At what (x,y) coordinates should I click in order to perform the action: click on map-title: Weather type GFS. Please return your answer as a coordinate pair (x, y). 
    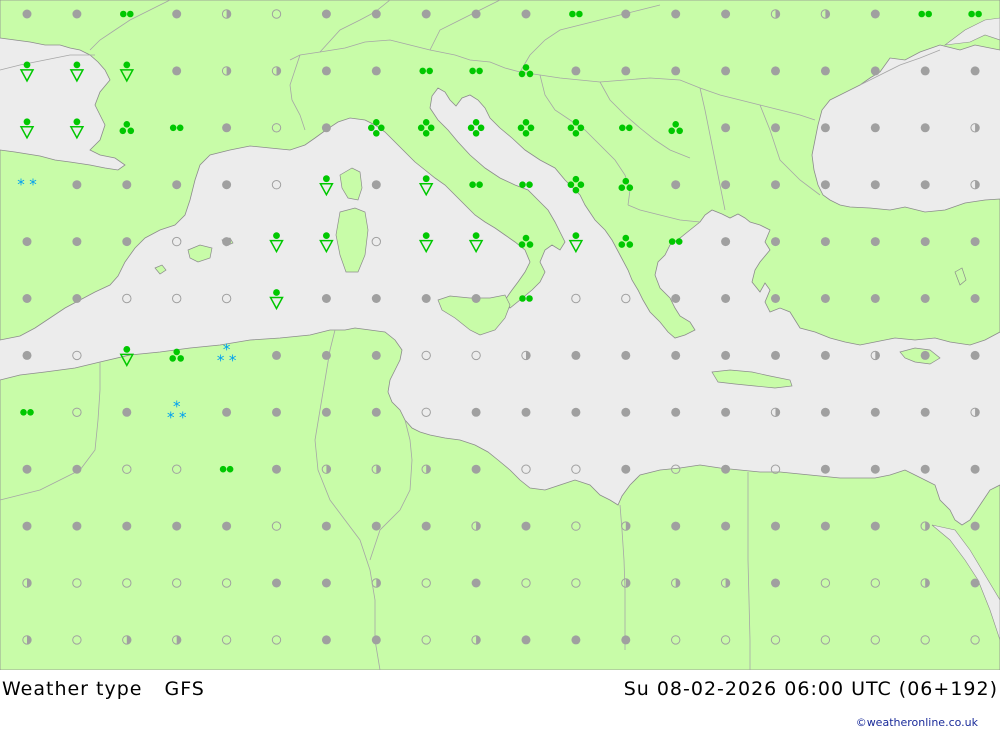
    Looking at the image, I should click on (103, 689).